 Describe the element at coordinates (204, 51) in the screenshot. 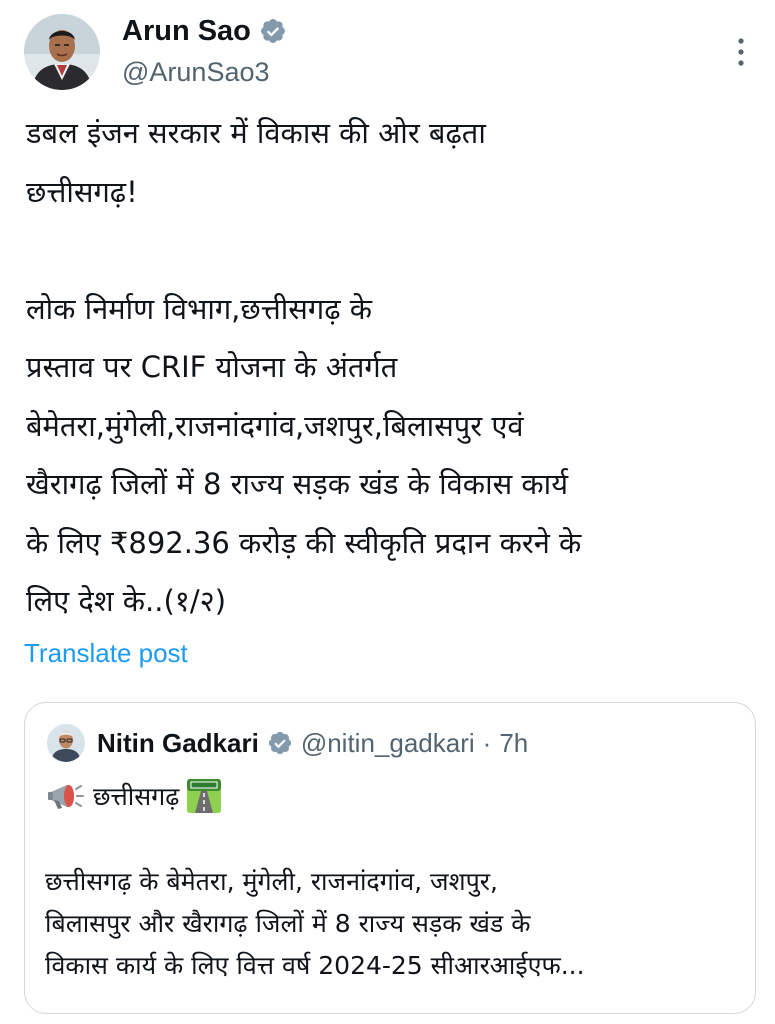

I see `author-info: Arun Sao @ArunSao3` at that location.